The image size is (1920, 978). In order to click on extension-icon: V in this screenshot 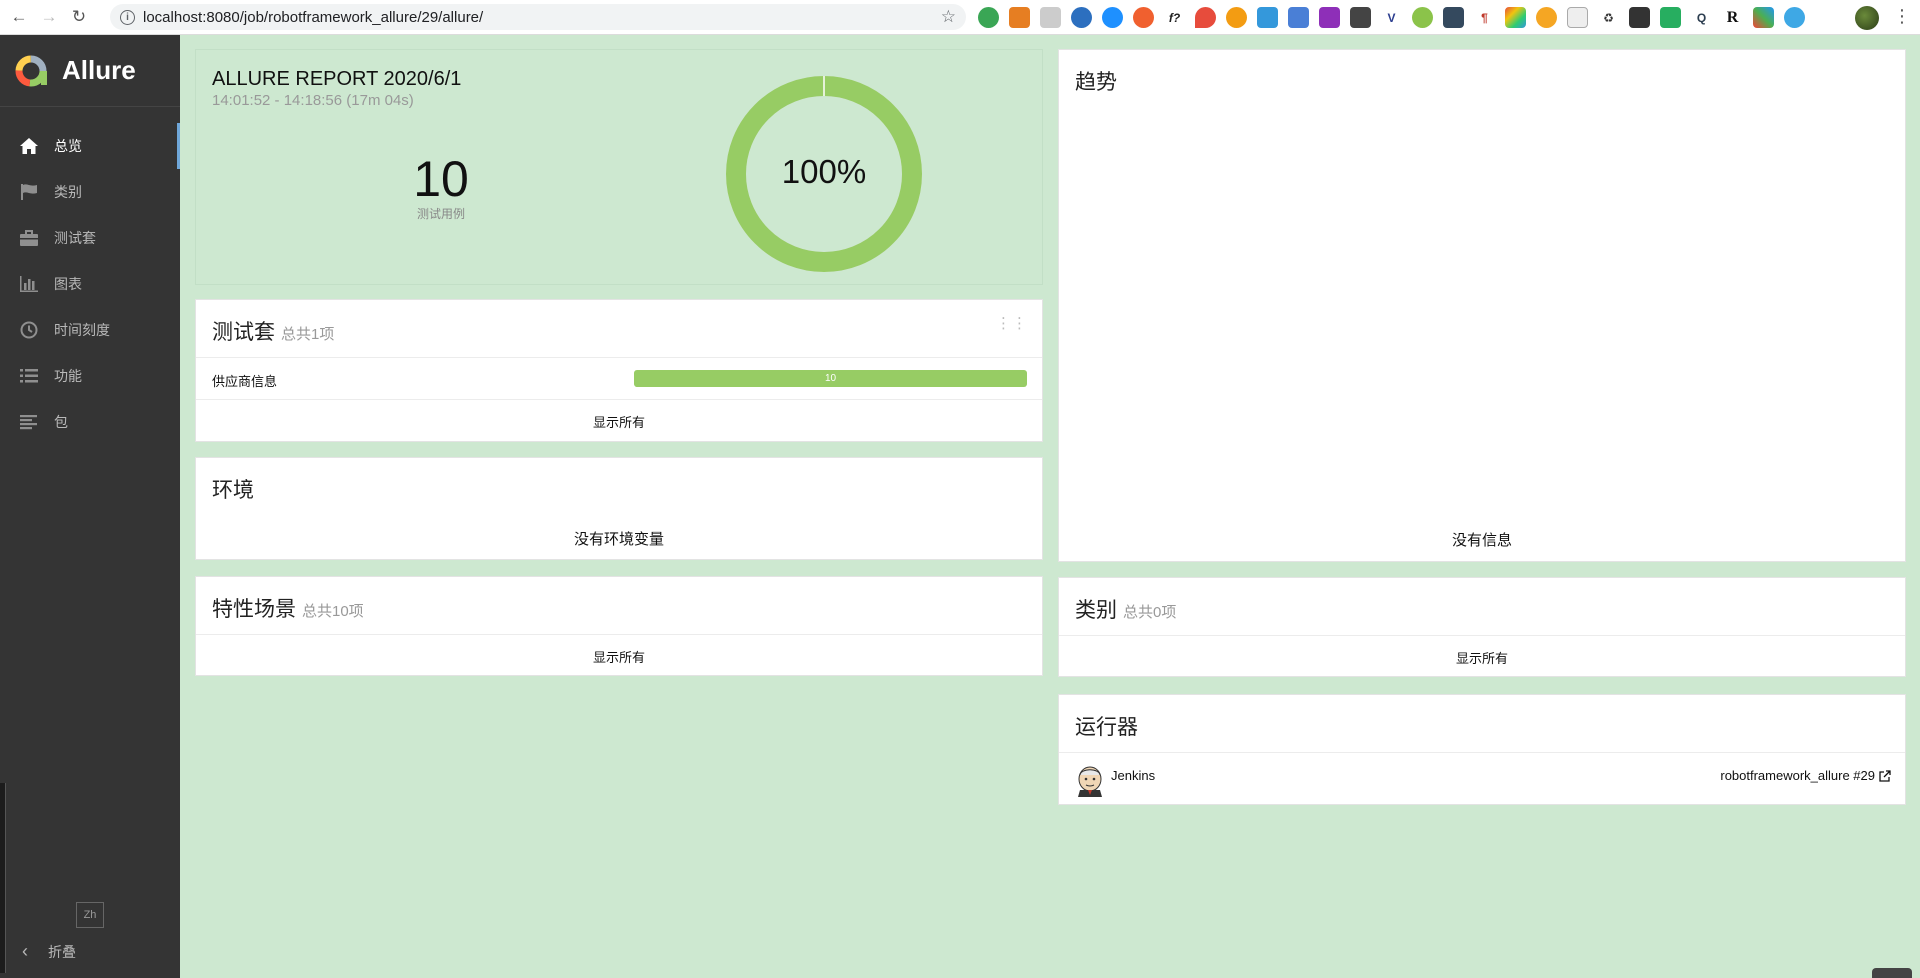, I will do `click(1391, 17)`.